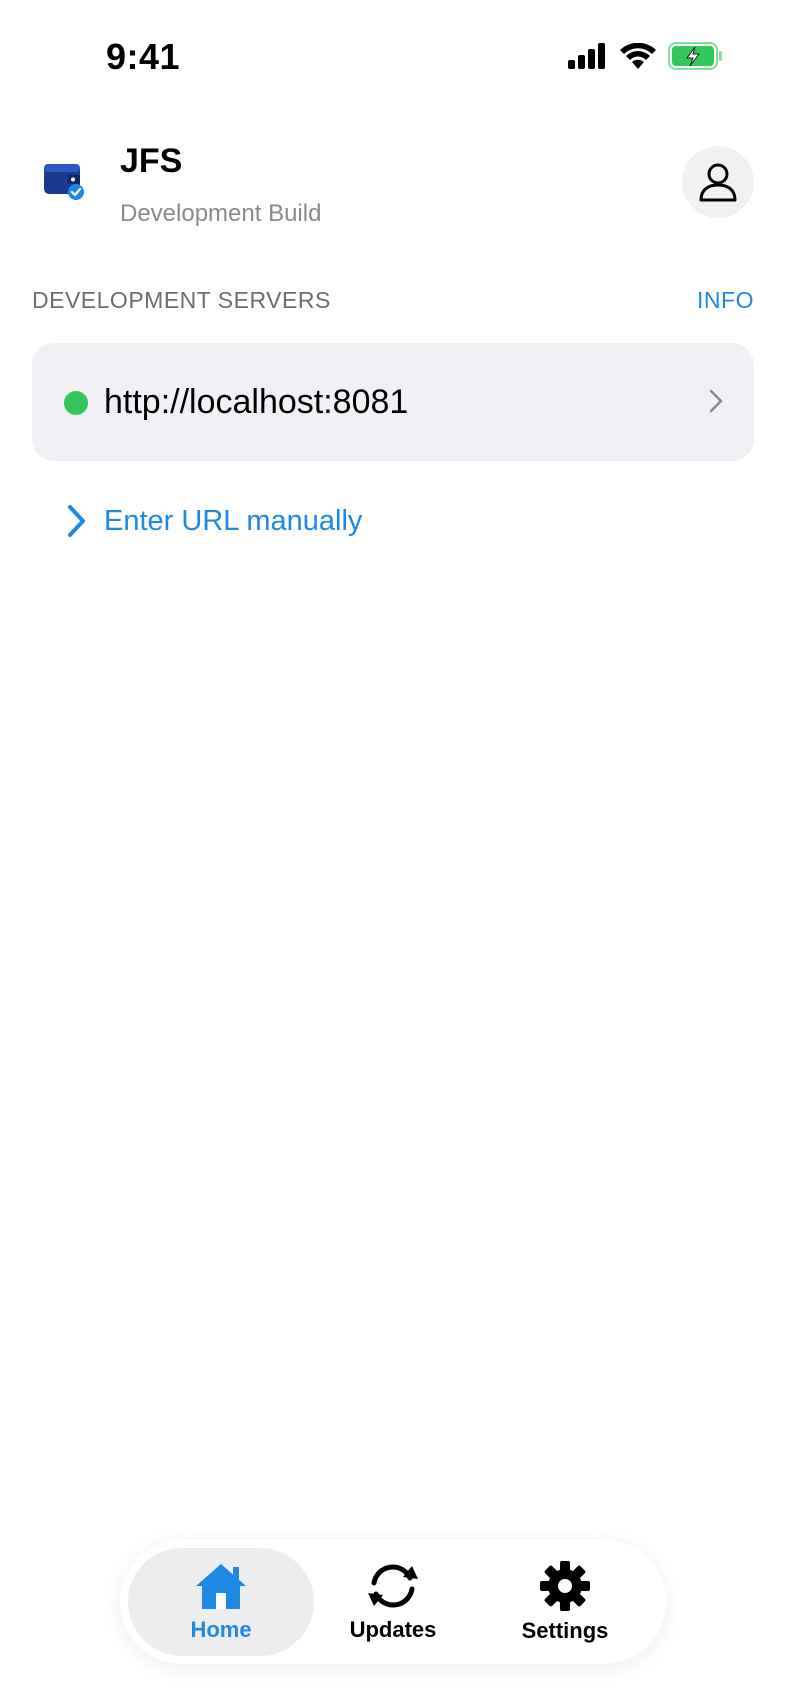  I want to click on tab-settings: Settings, so click(565, 1602).